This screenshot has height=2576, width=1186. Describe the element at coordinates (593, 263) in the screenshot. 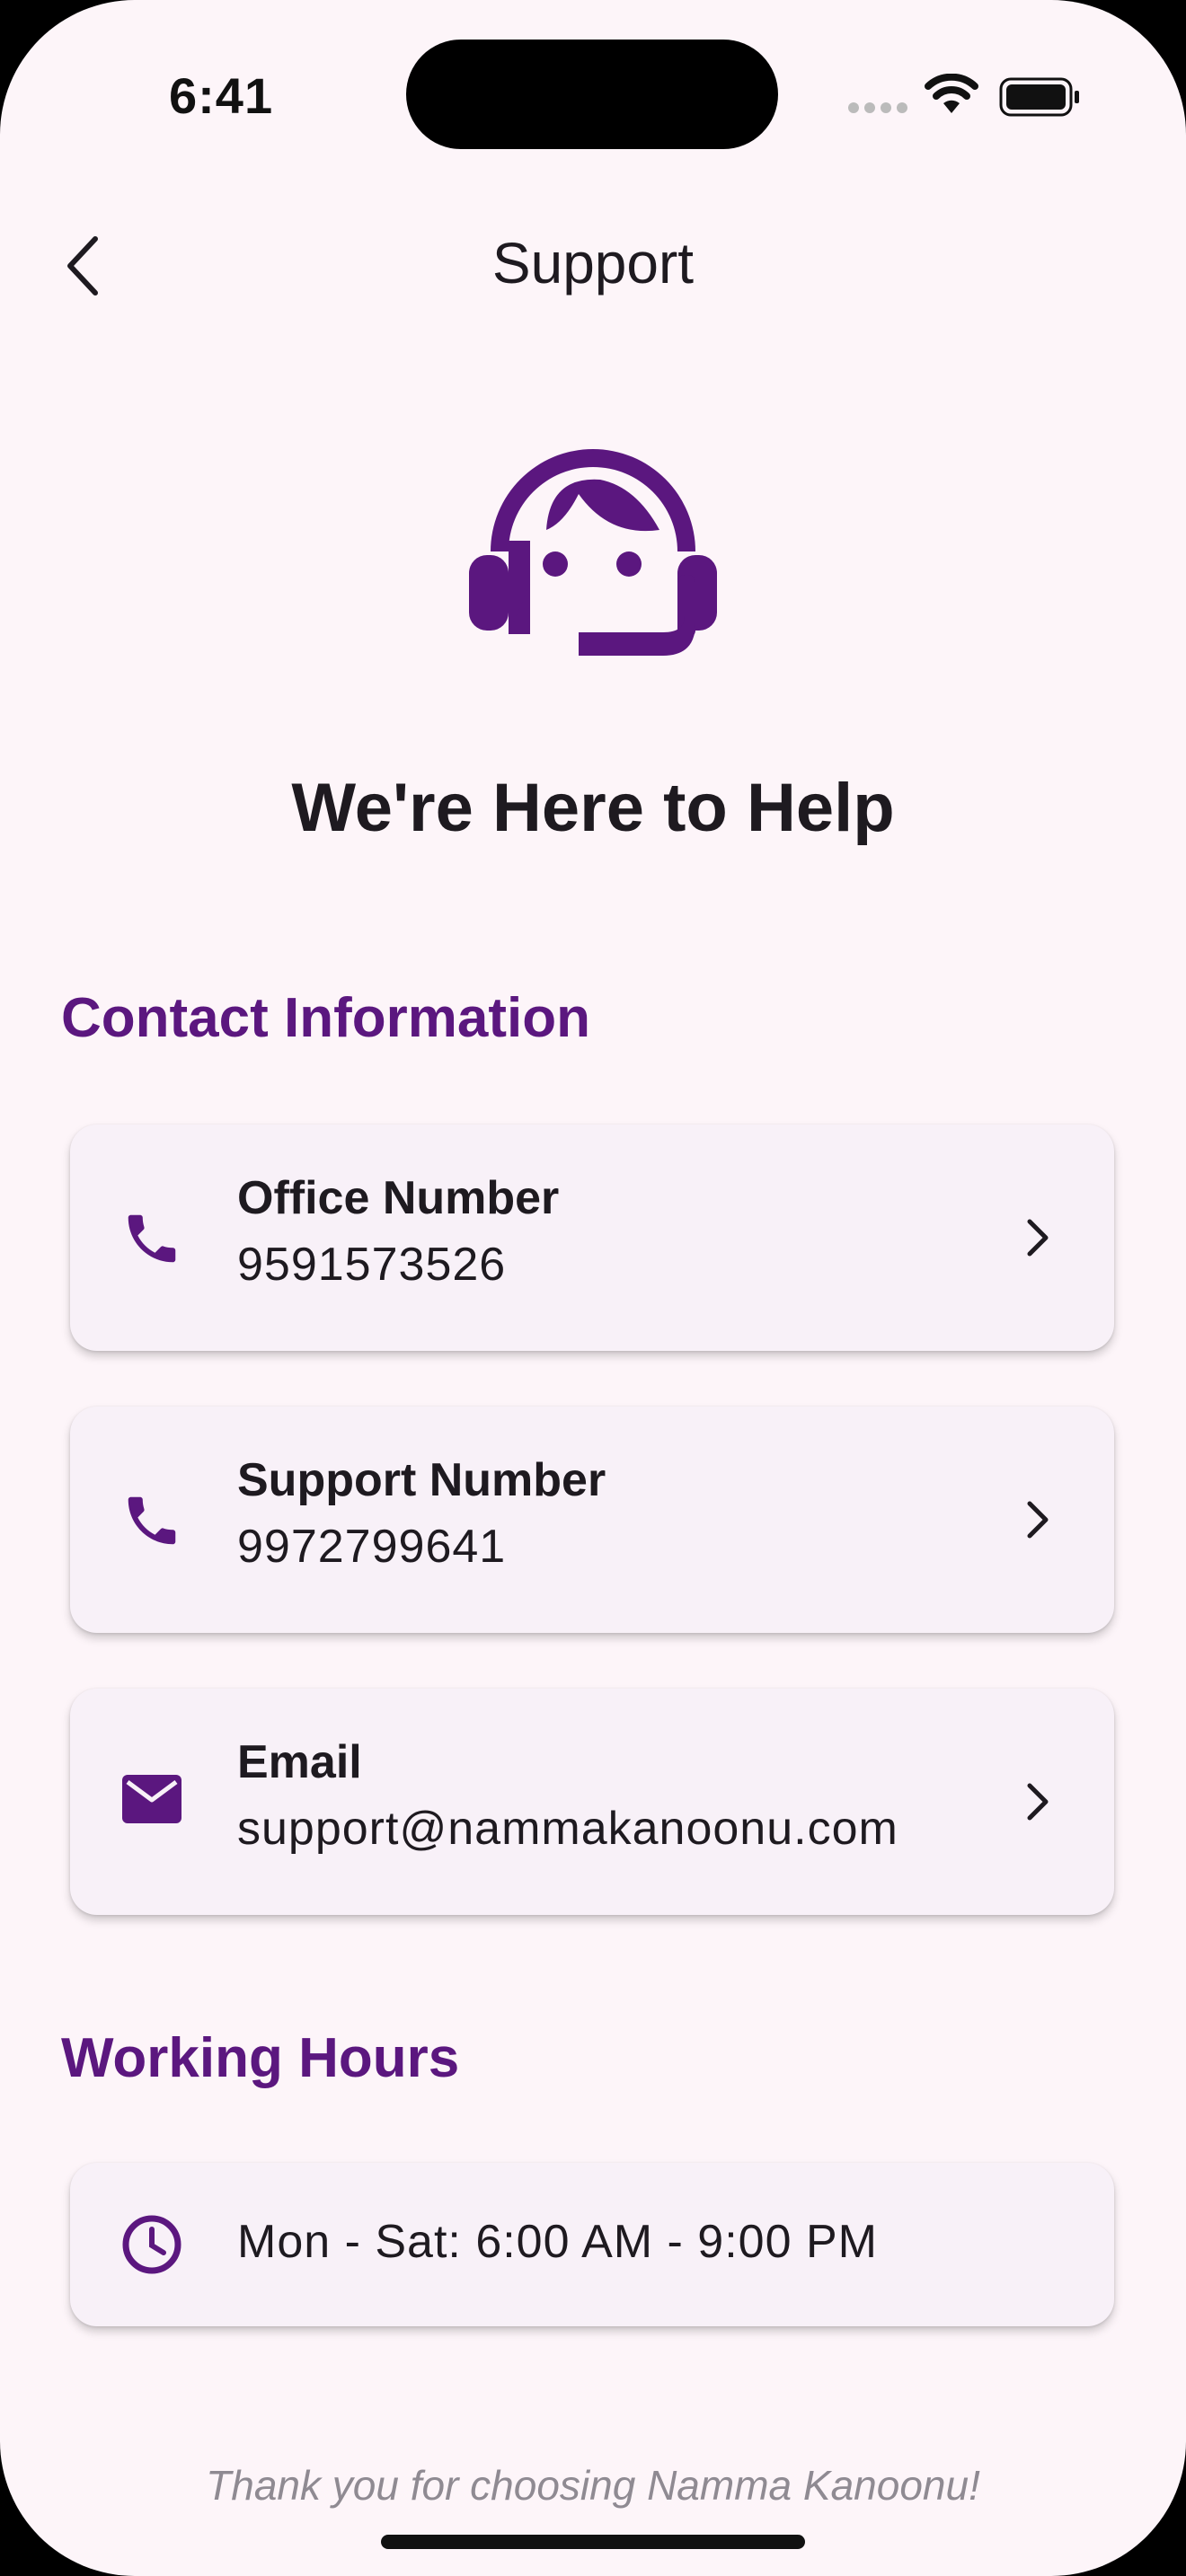

I see `page-title: Support` at that location.